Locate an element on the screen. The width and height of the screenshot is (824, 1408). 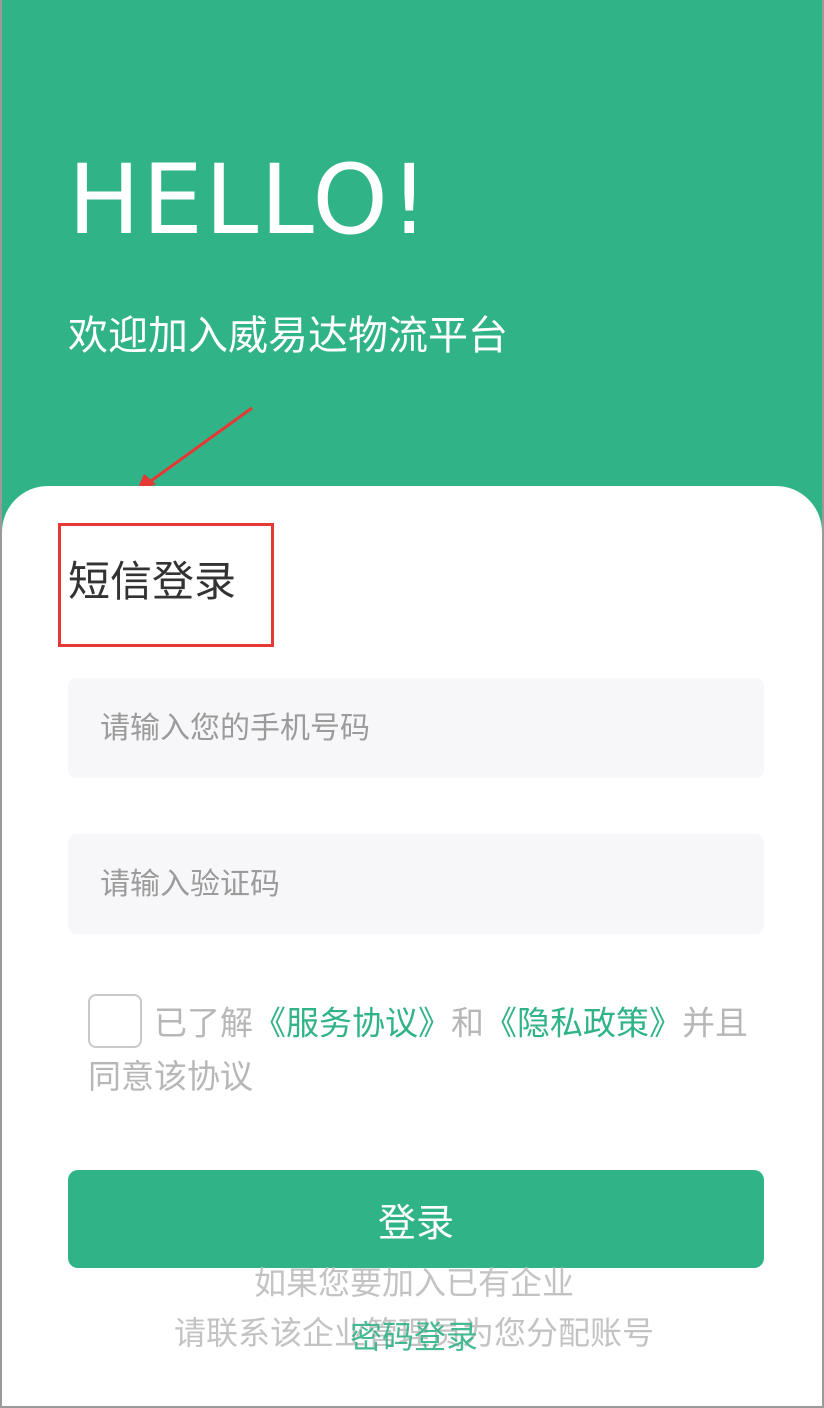
welcome-text: 欢迎加入威易达物流平台 is located at coordinates (288, 336).